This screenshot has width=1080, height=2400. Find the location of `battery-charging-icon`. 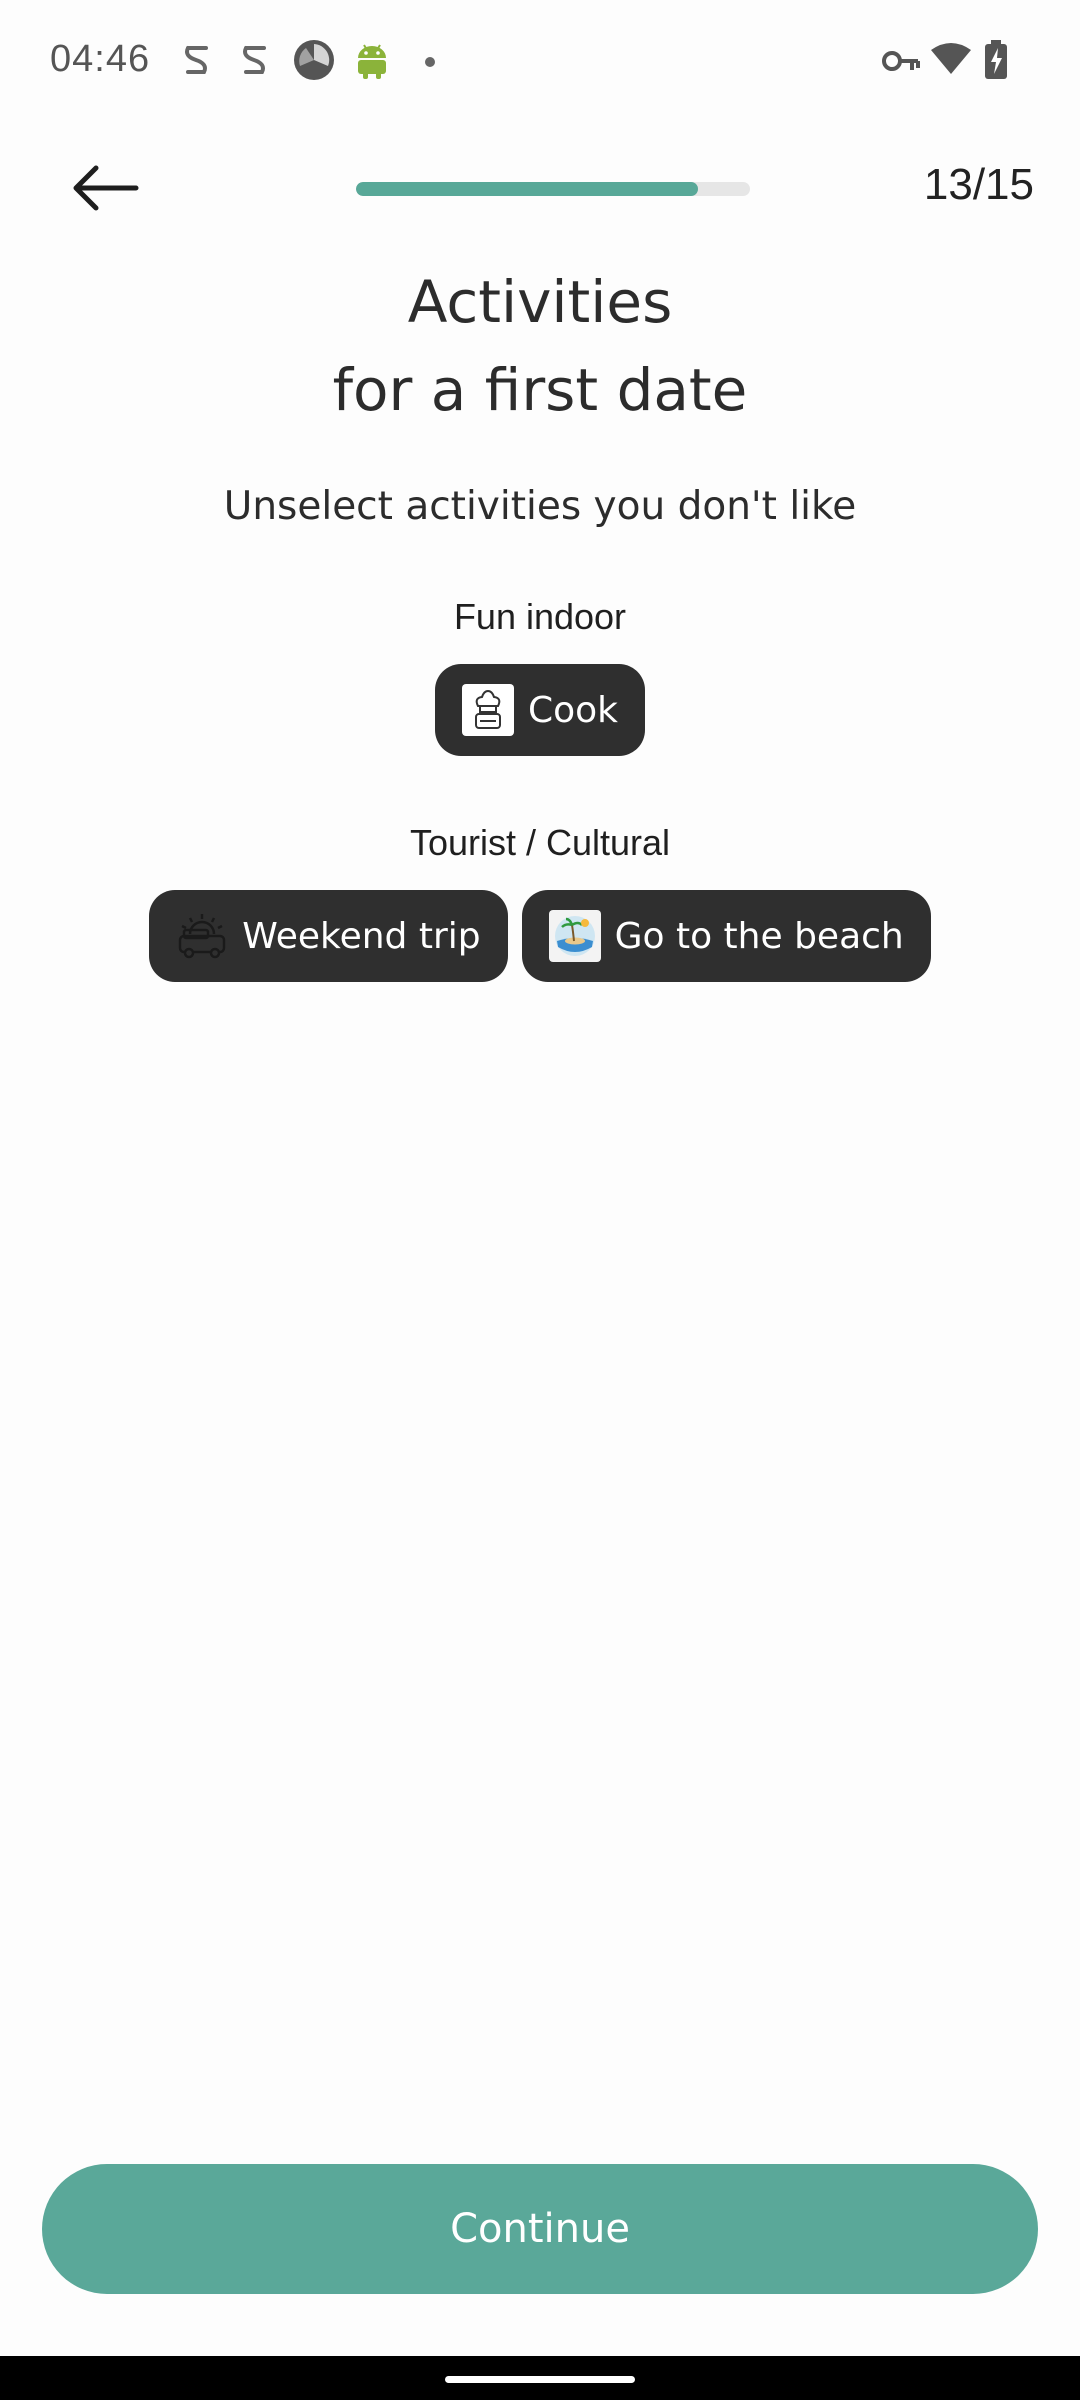

battery-charging-icon is located at coordinates (996, 60).